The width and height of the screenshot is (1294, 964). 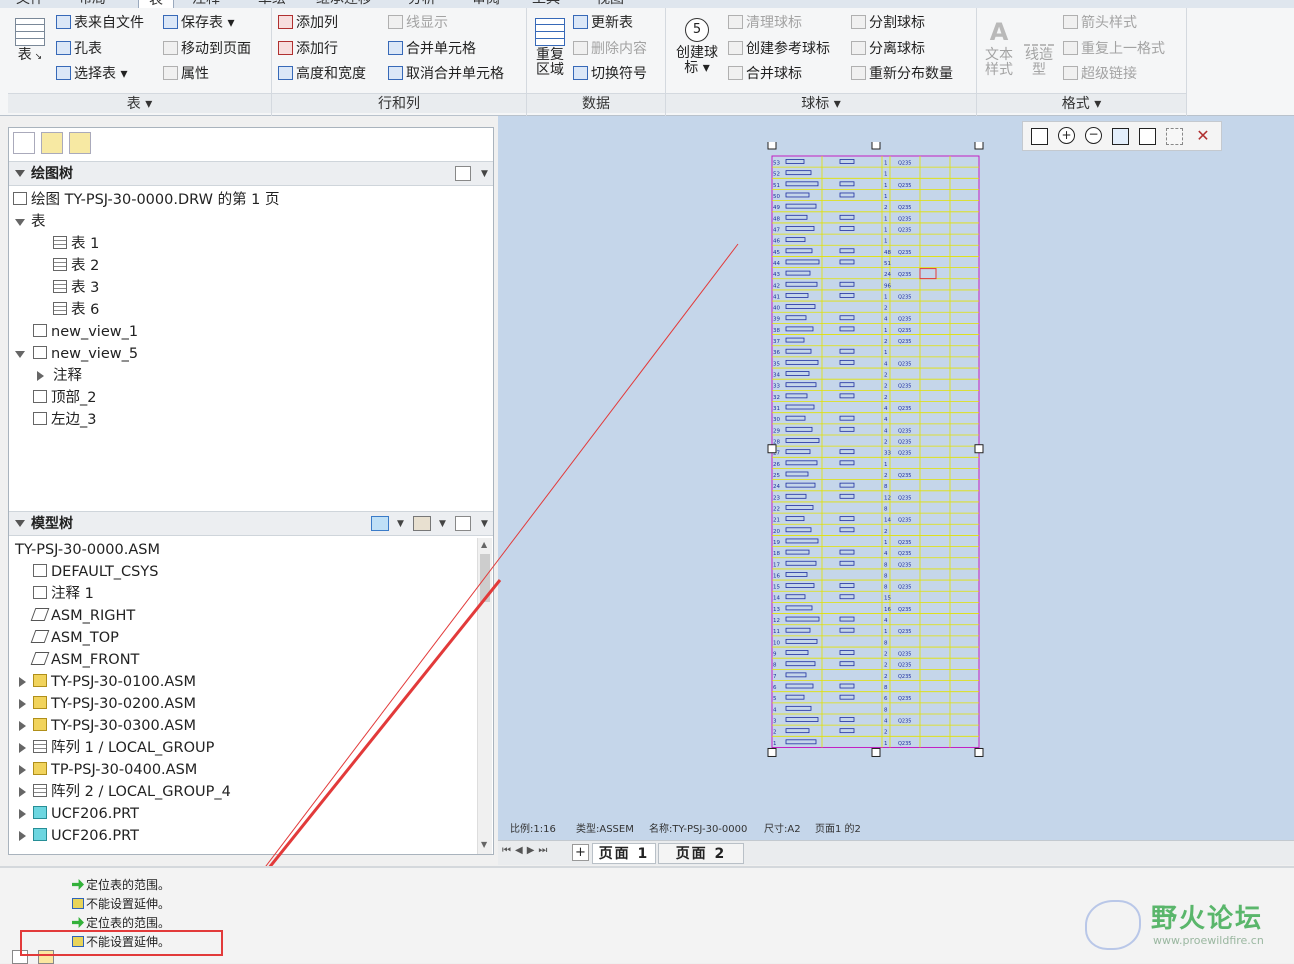 What do you see at coordinates (272, 4) in the screenshot?
I see `menu-tab: 草绘` at bounding box center [272, 4].